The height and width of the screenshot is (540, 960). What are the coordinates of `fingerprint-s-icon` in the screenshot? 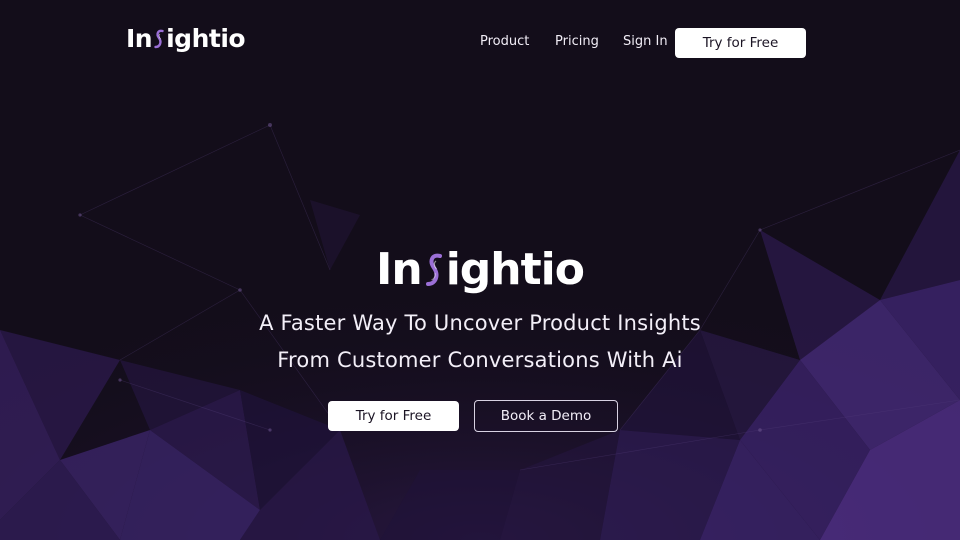 It's located at (434, 270).